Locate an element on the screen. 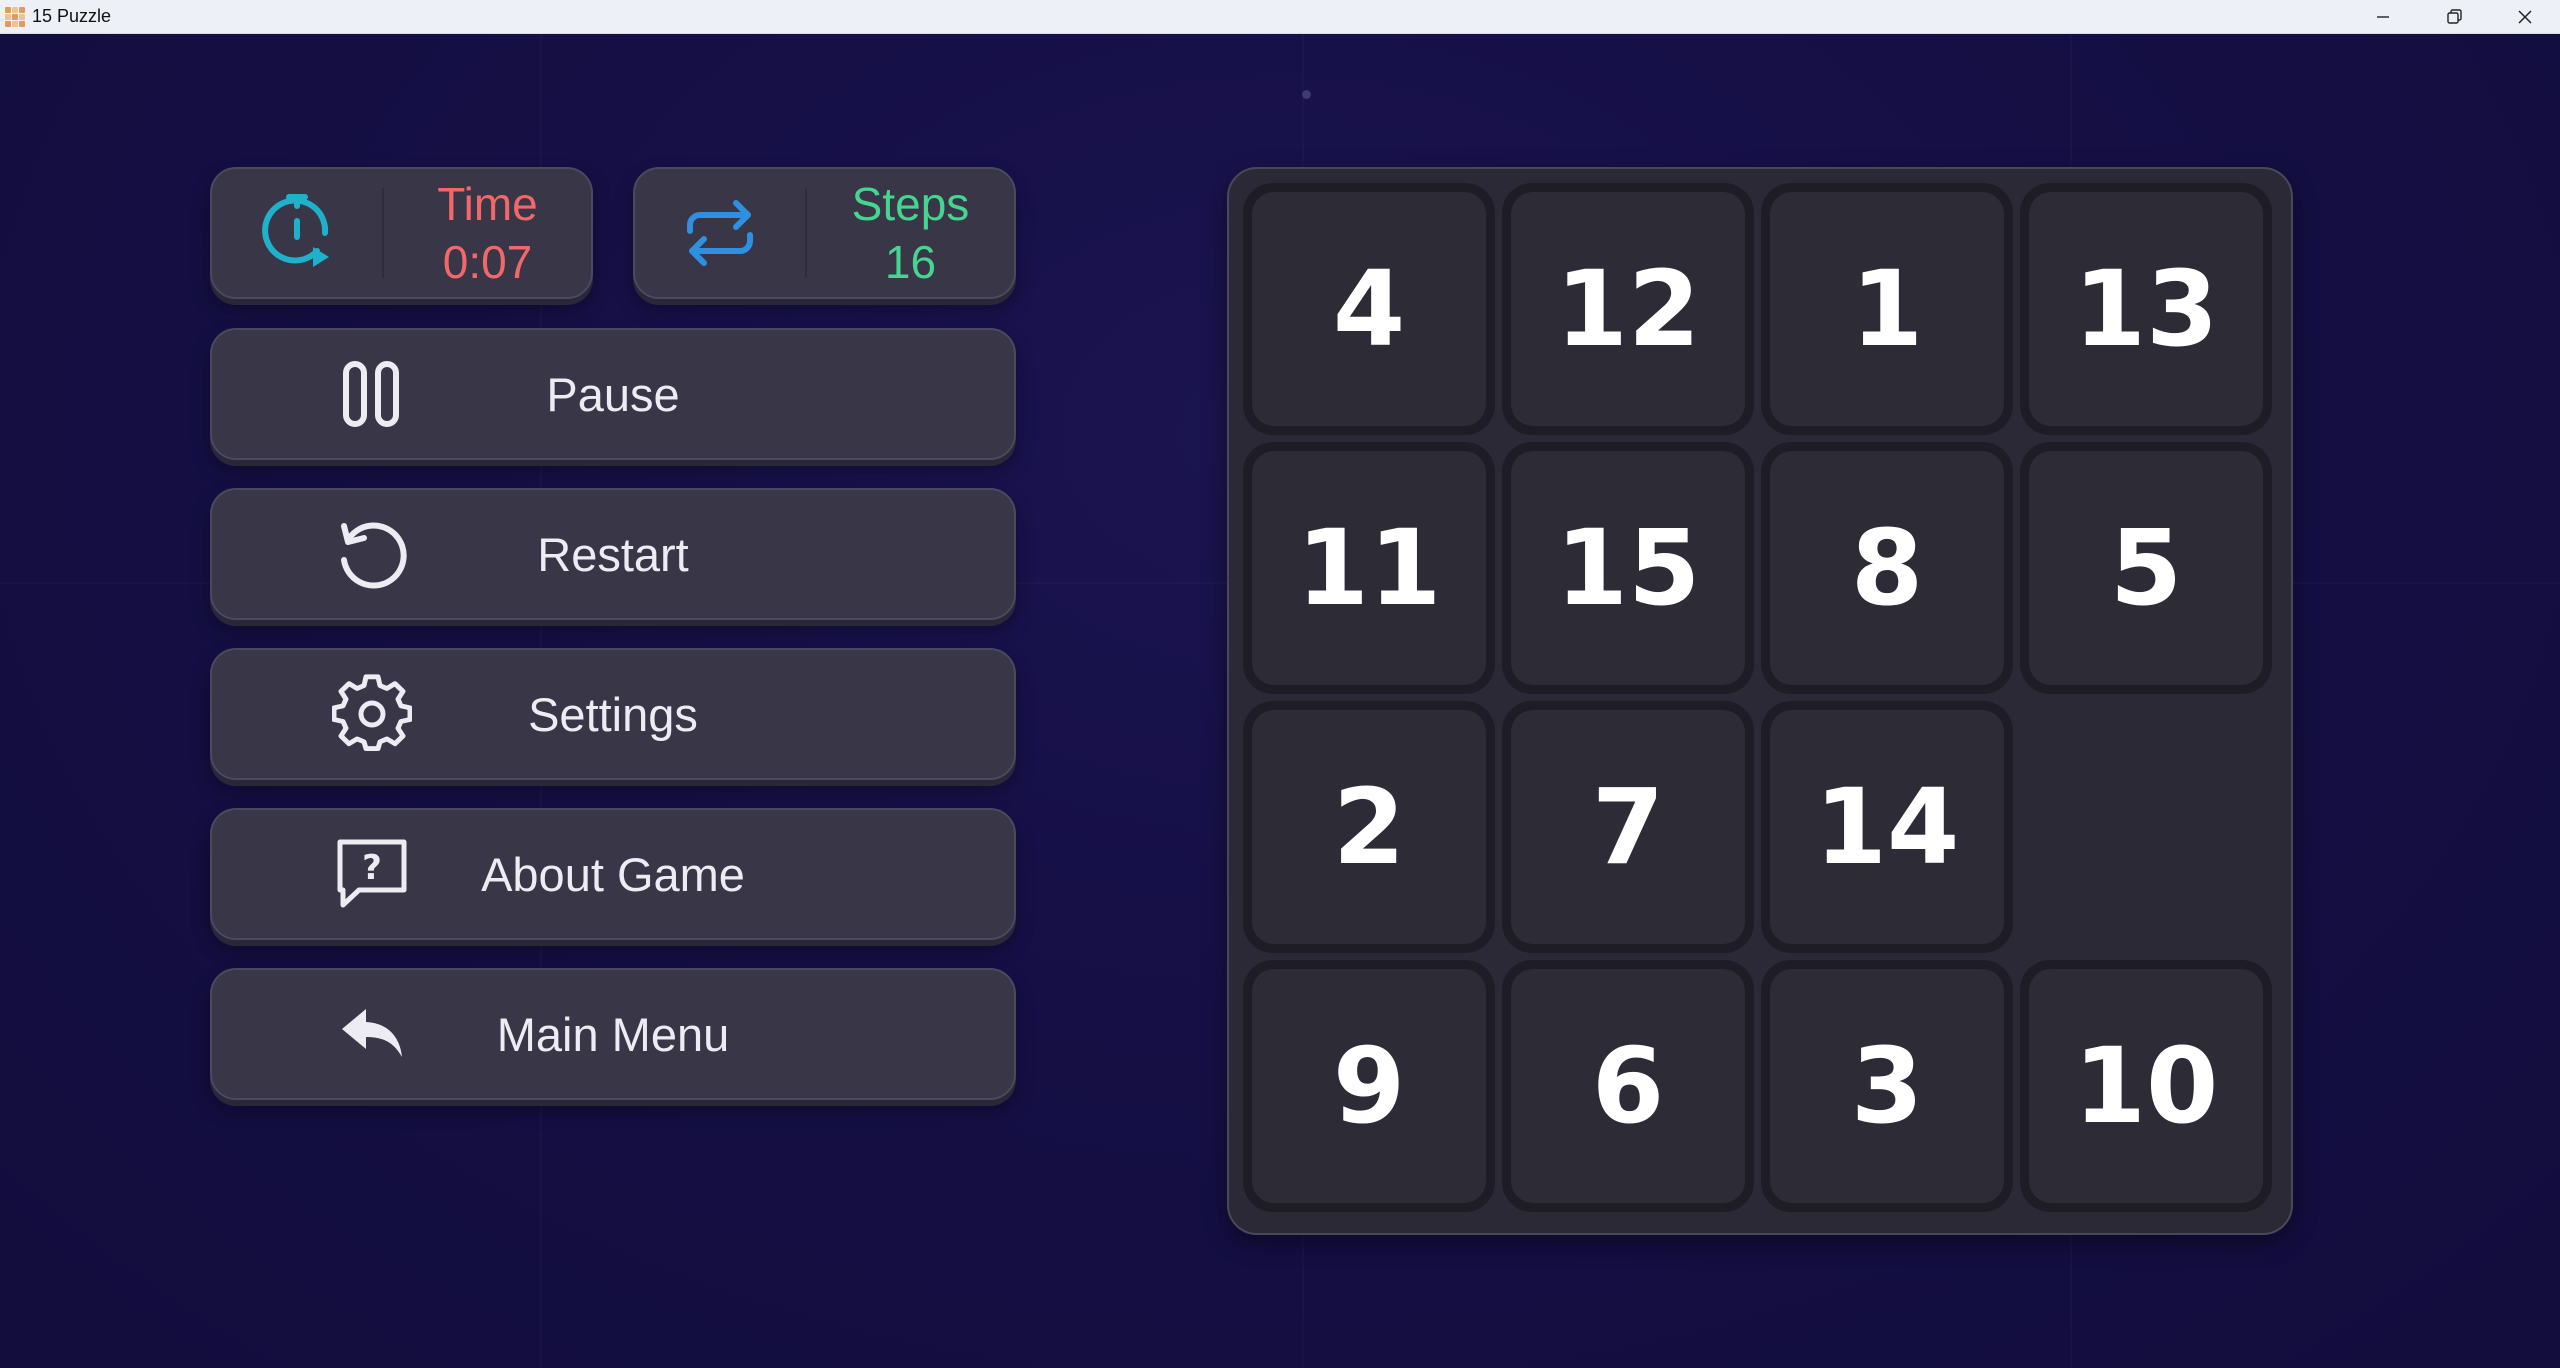 The width and height of the screenshot is (2560, 1368). restore-button is located at coordinates (2453, 17).